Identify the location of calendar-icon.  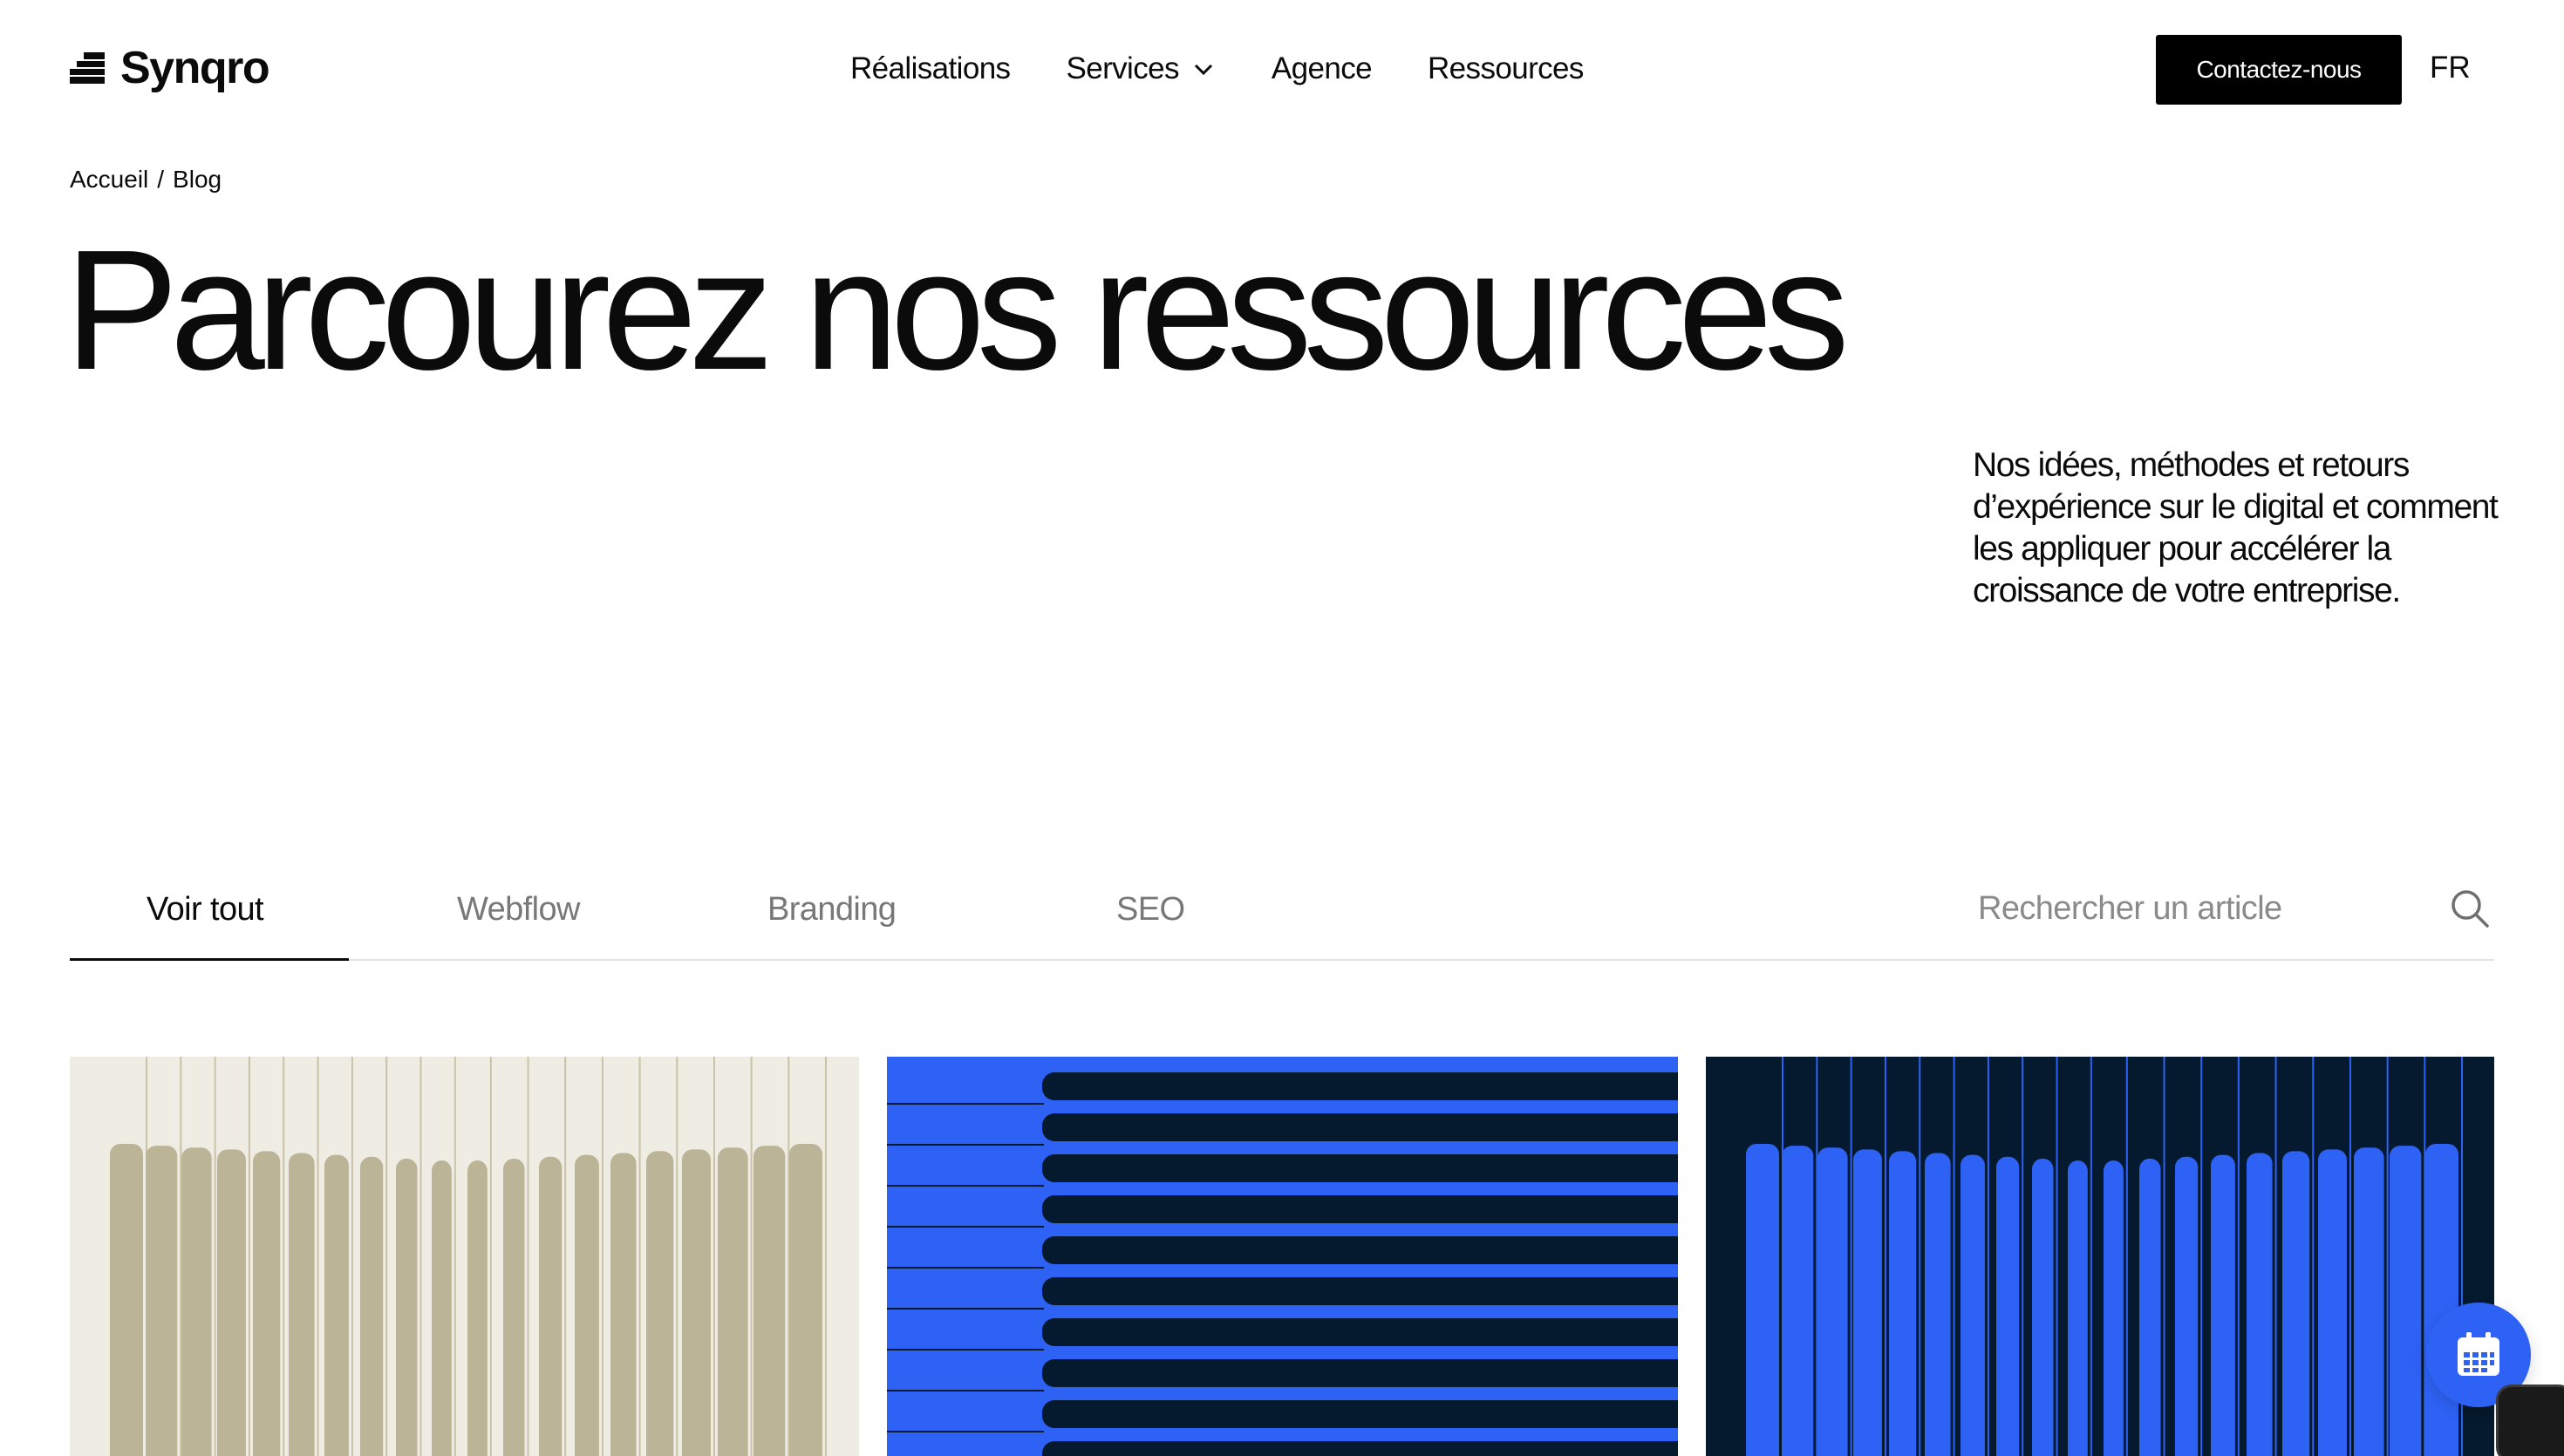
(2478, 1354).